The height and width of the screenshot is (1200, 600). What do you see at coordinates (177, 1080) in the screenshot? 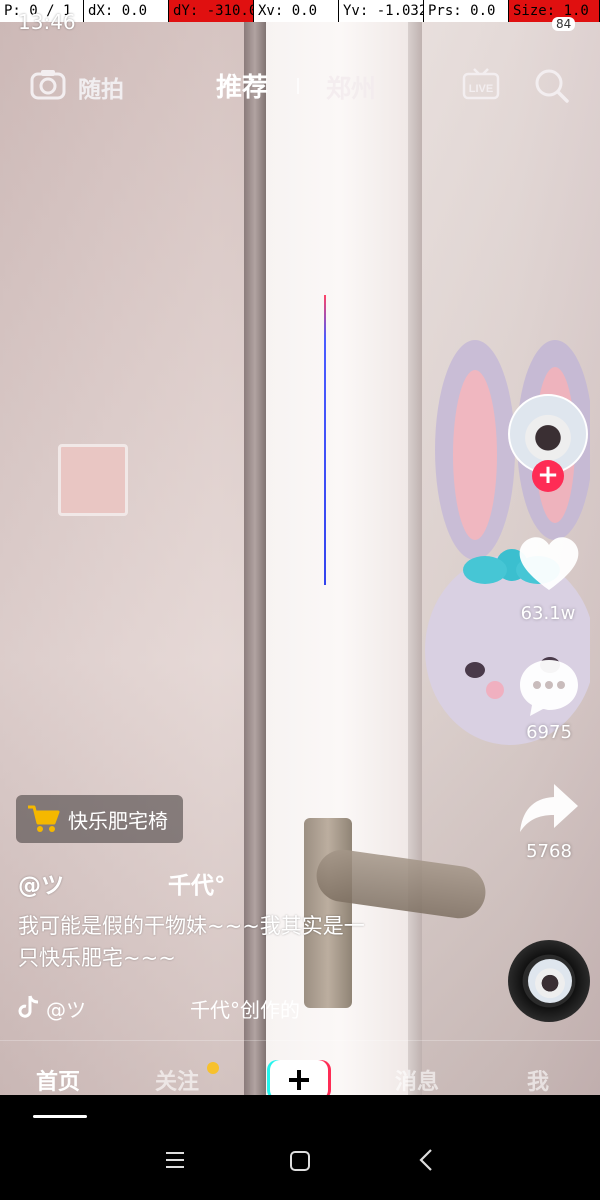
I see `tab-following: 关注` at bounding box center [177, 1080].